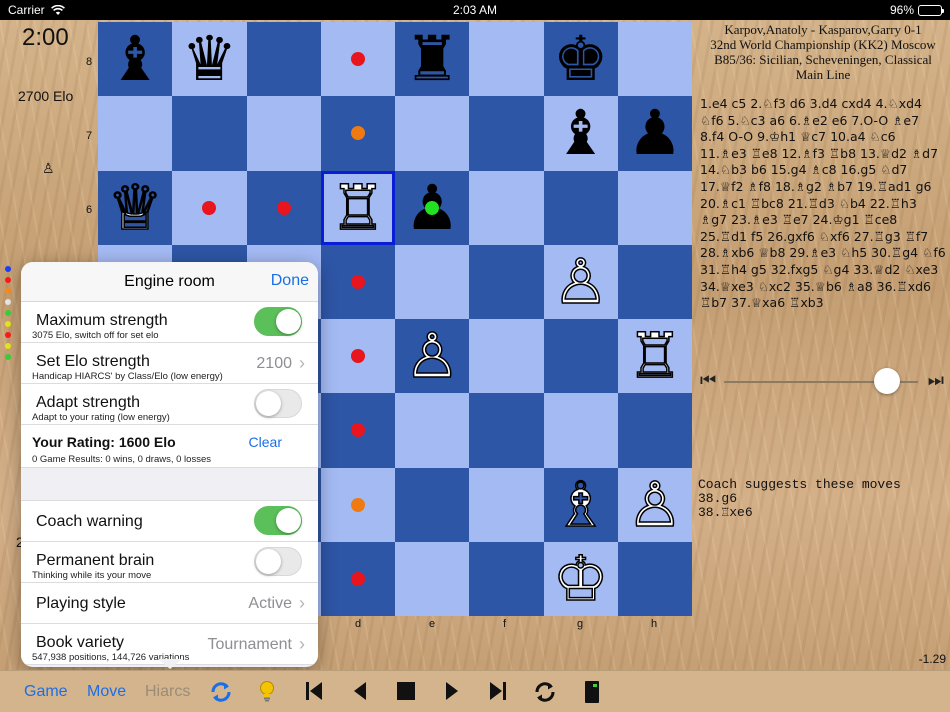 Image resolution: width=950 pixels, height=712 pixels. Describe the element at coordinates (432, 207) in the screenshot. I see `square-e6: ♟` at that location.